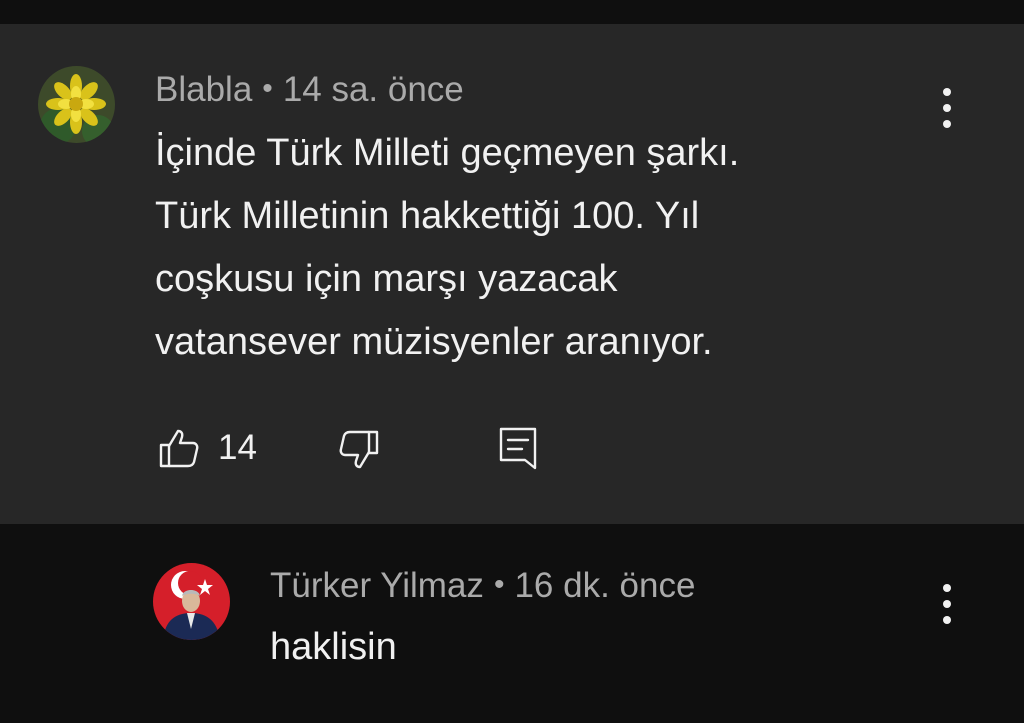  I want to click on reply-timestamp: 16 dk. önce, so click(605, 585).